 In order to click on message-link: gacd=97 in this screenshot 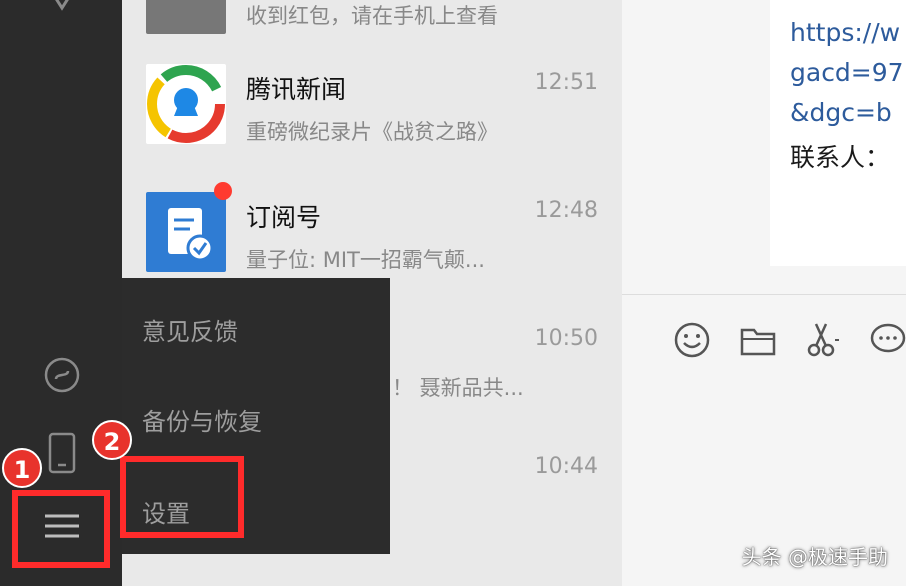, I will do `click(847, 72)`.